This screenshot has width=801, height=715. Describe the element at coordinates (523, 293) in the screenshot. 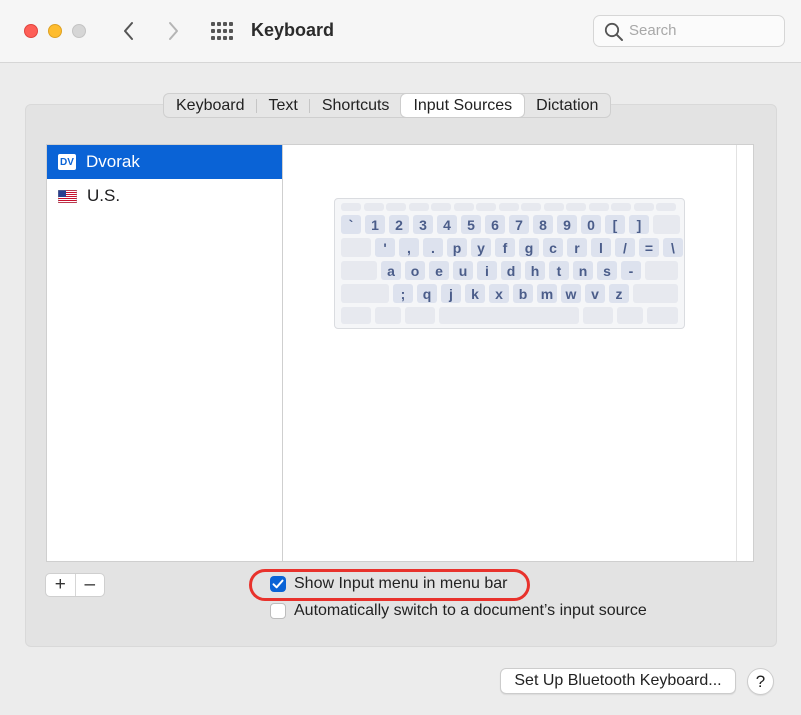

I see `key: b` at that location.